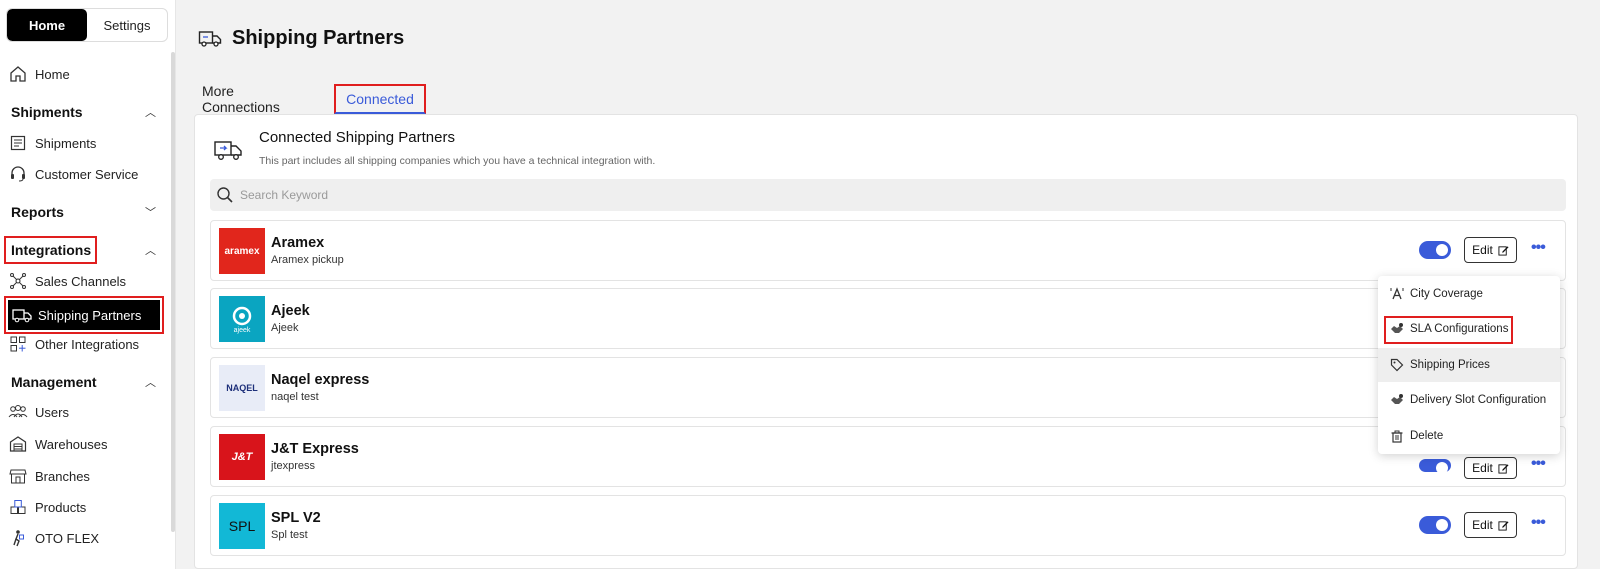  I want to click on sidebar-item-label: OTO FLEX, so click(67, 538).